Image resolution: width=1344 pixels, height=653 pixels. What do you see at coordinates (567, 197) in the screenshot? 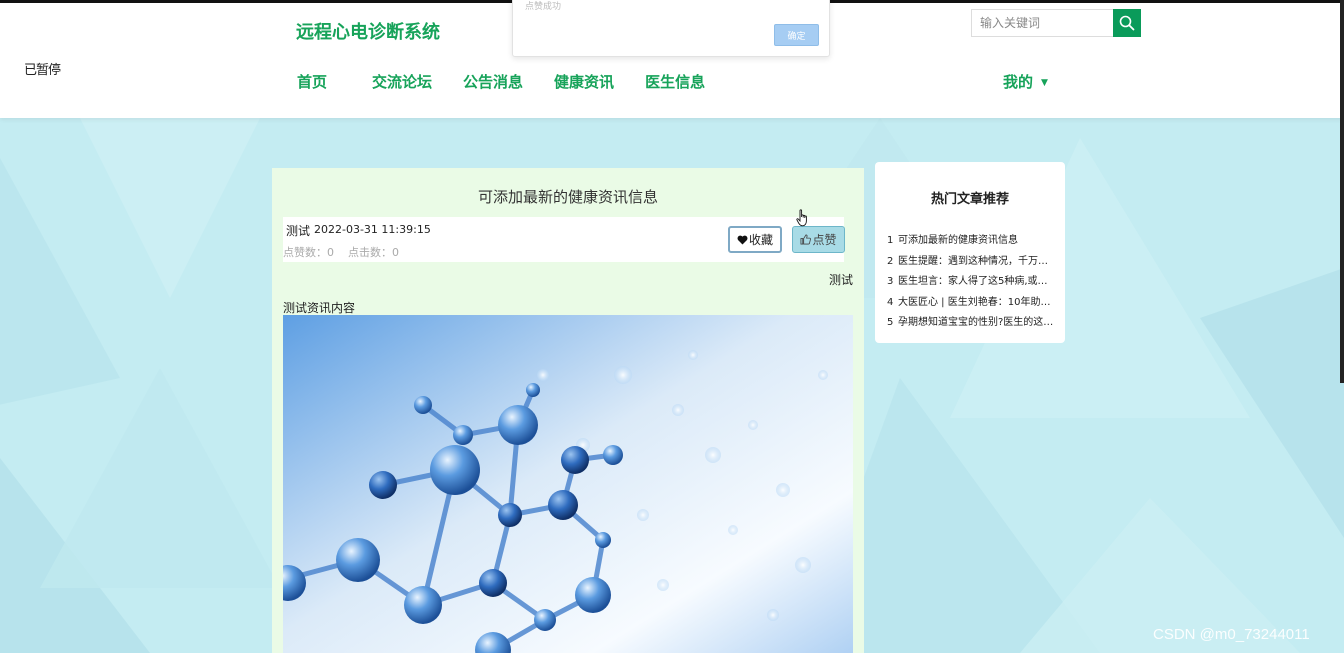
I see `article-title: 可添加最新的健康资讯信息` at bounding box center [567, 197].